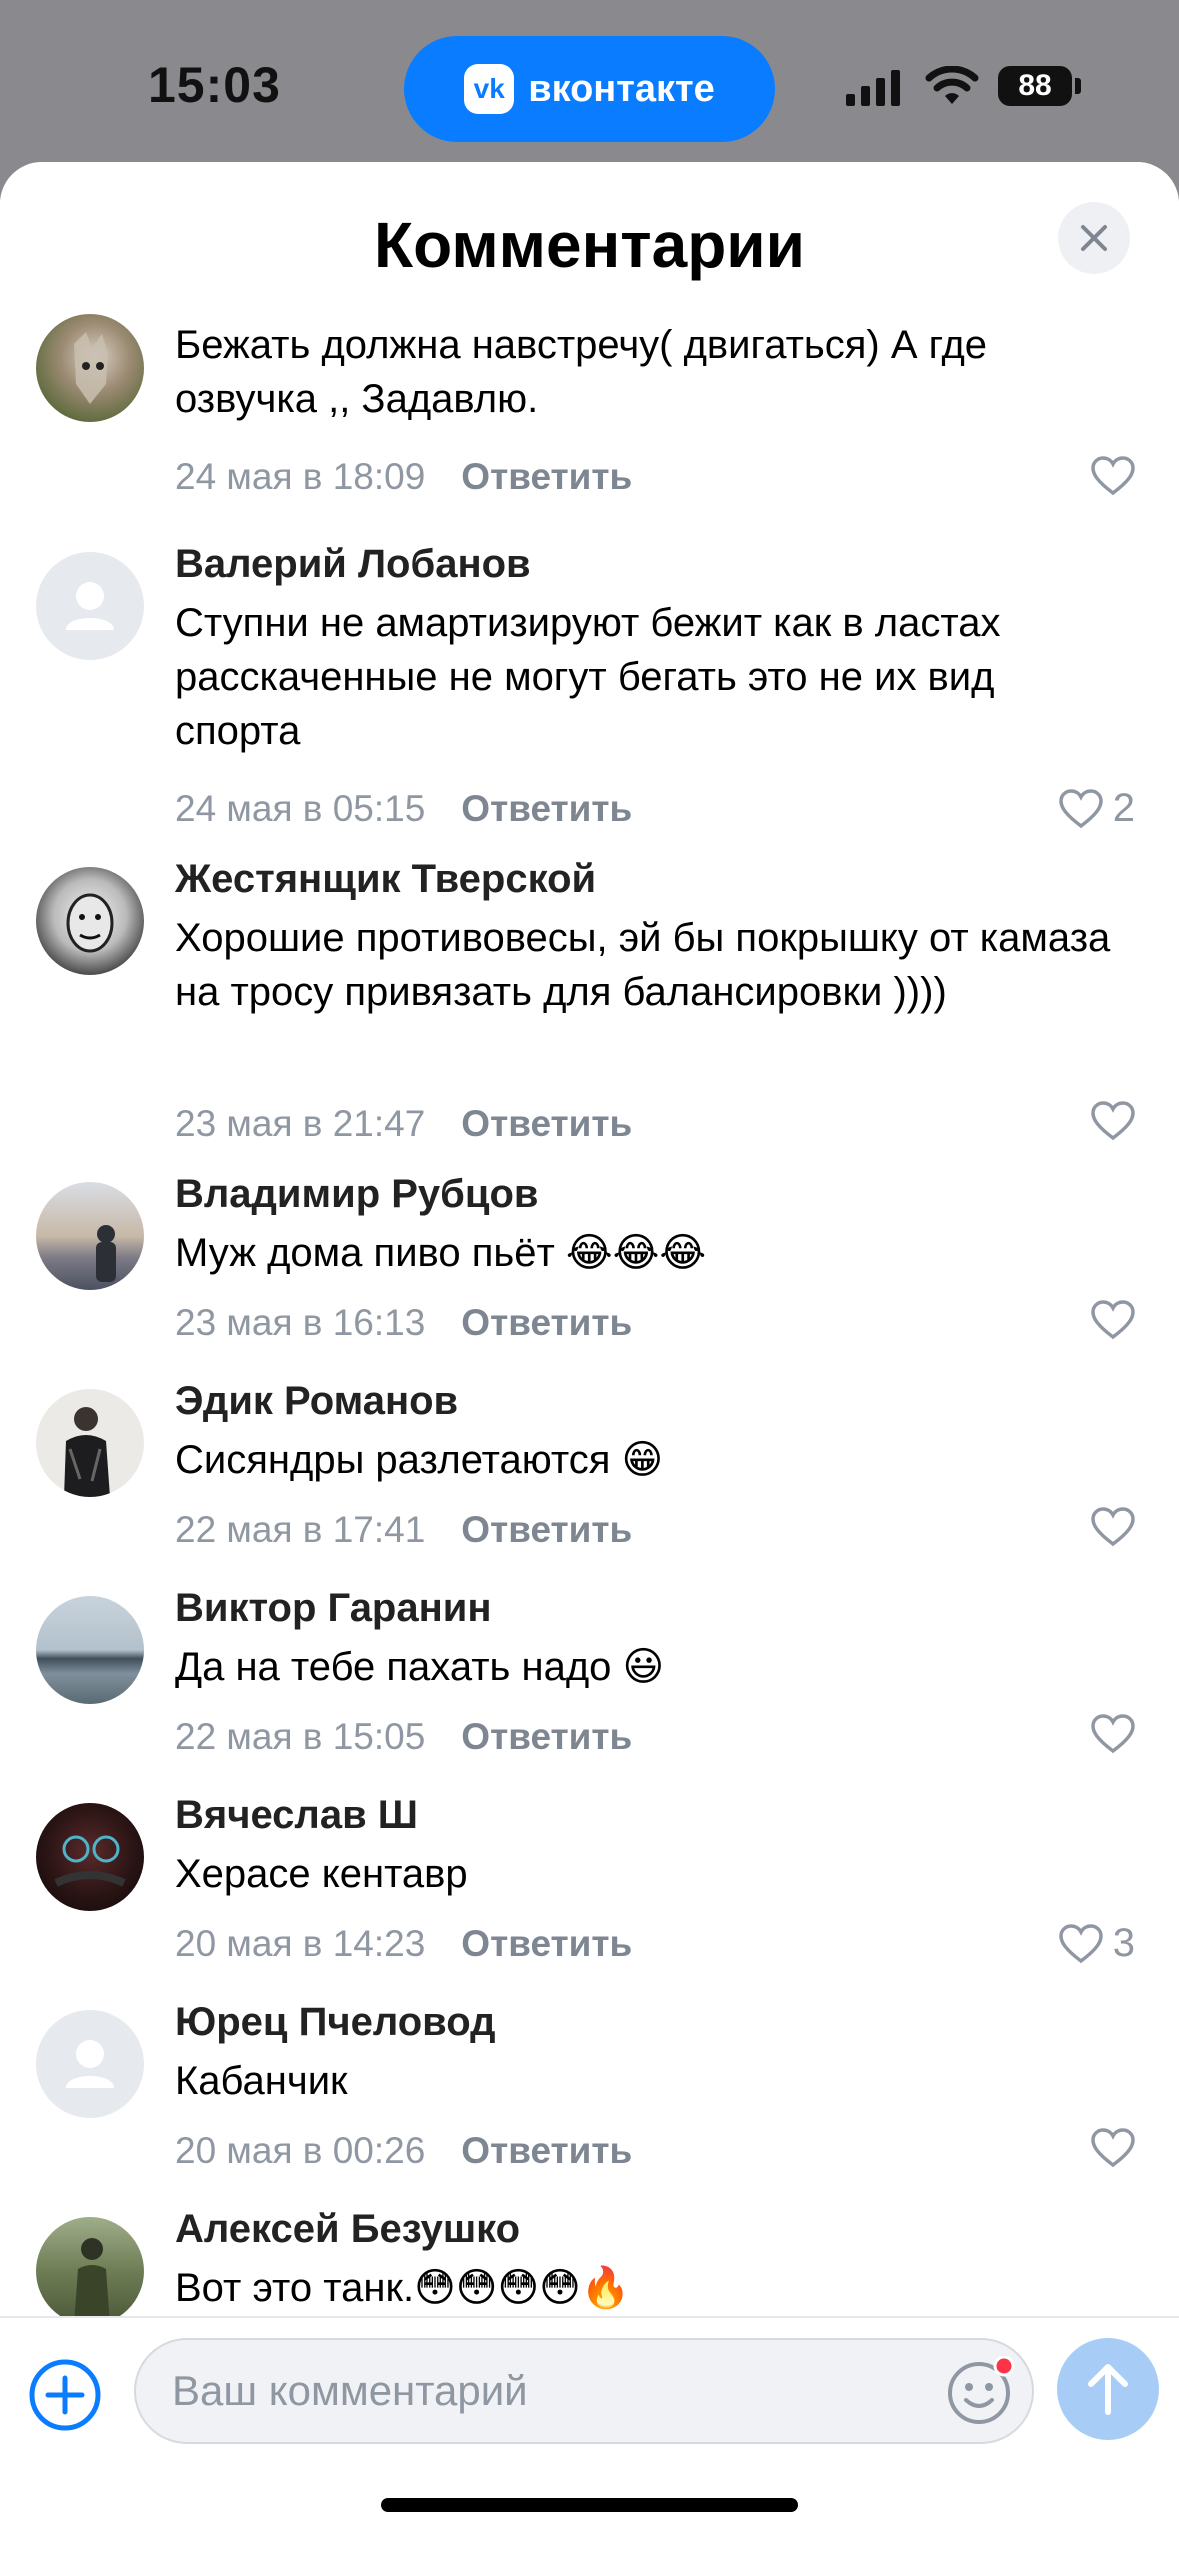 The image size is (1179, 2556). Describe the element at coordinates (316, 1401) in the screenshot. I see `comment-author: Эдик Романов` at that location.